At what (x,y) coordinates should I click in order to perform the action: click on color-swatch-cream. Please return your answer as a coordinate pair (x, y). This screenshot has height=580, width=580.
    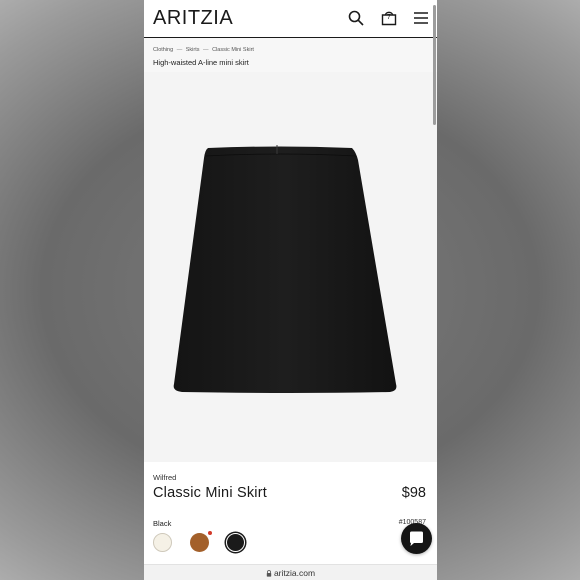
    Looking at the image, I should click on (162, 542).